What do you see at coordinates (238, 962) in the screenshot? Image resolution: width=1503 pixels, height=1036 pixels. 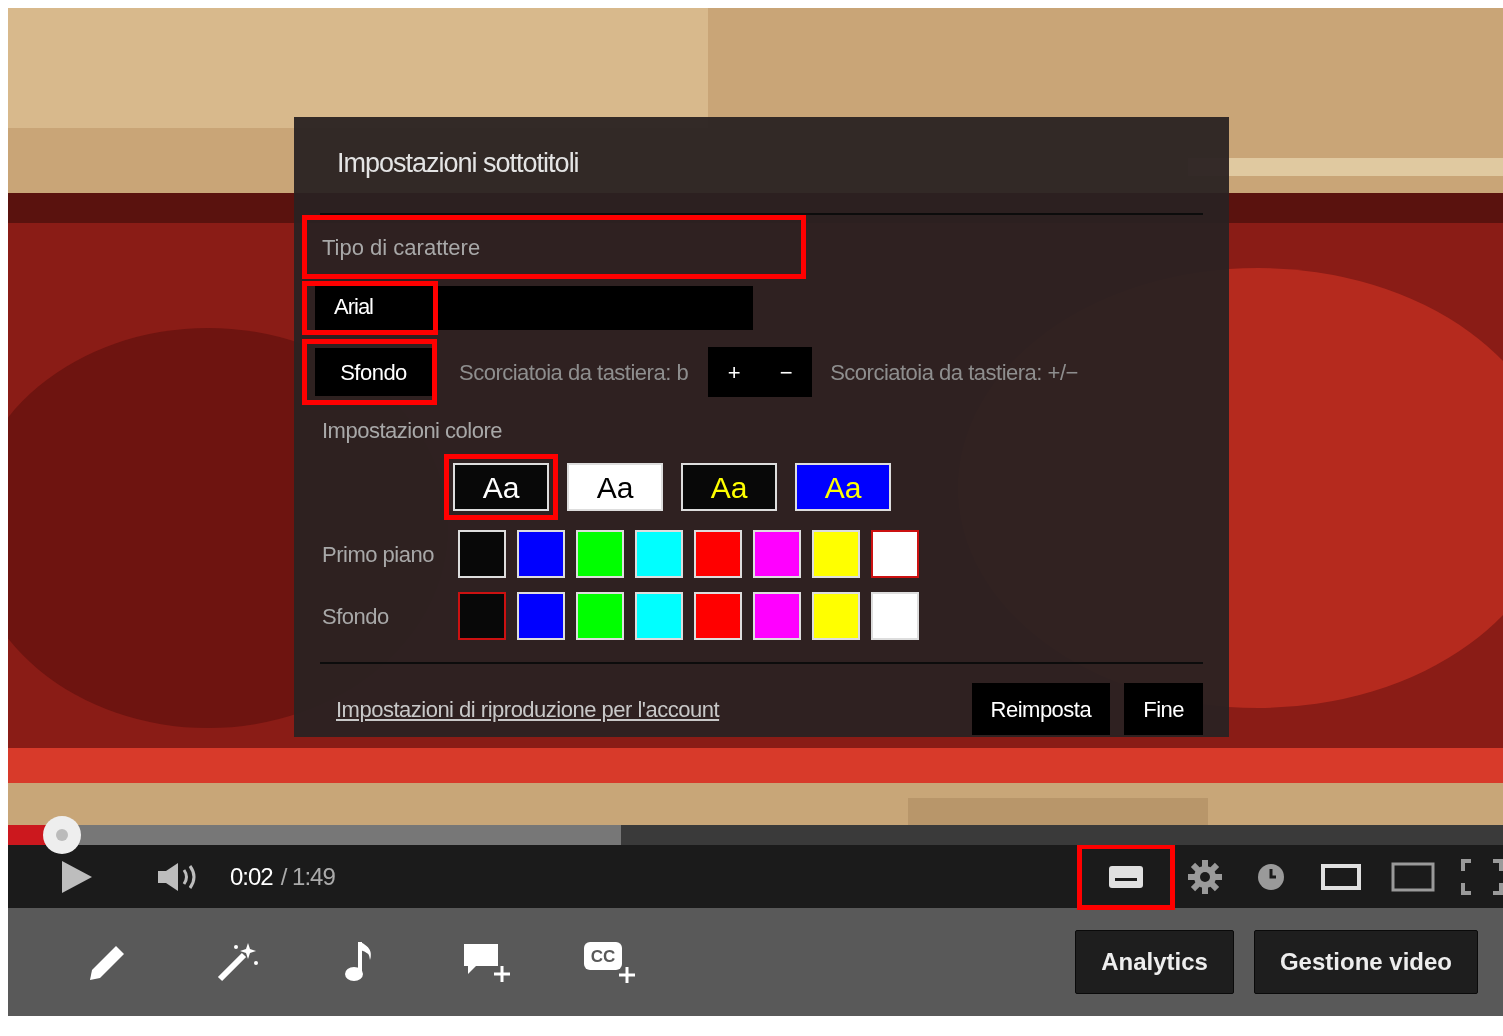 I see `magic-wand-icon` at bounding box center [238, 962].